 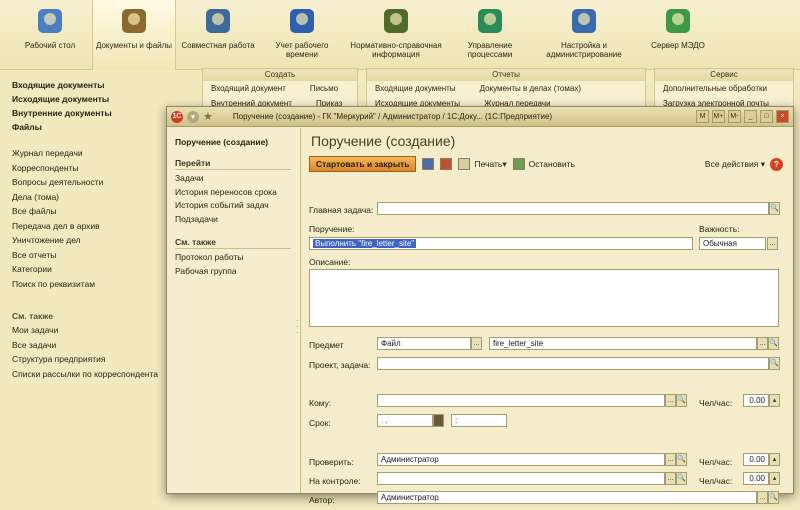 What do you see at coordinates (331, 462) in the screenshot?
I see `checker-label: Проверить:` at bounding box center [331, 462].